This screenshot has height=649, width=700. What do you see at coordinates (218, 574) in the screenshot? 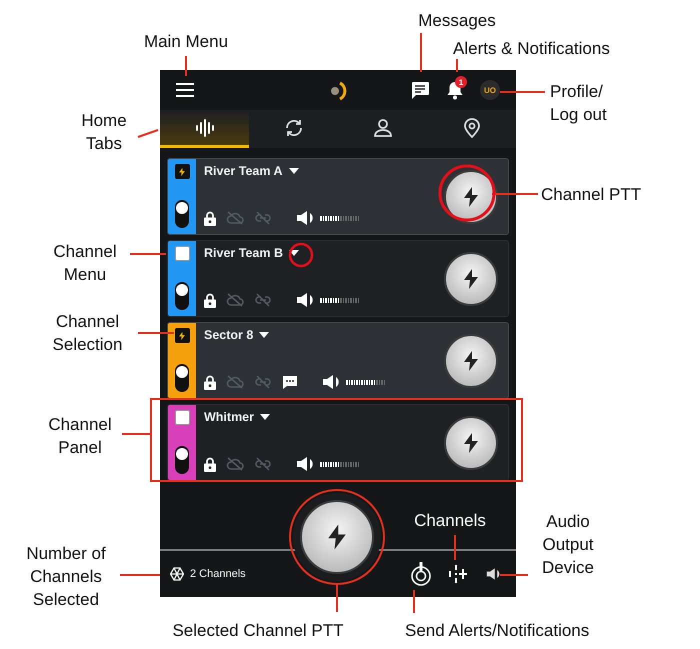
I see `channel-count: 2 Channels` at bounding box center [218, 574].